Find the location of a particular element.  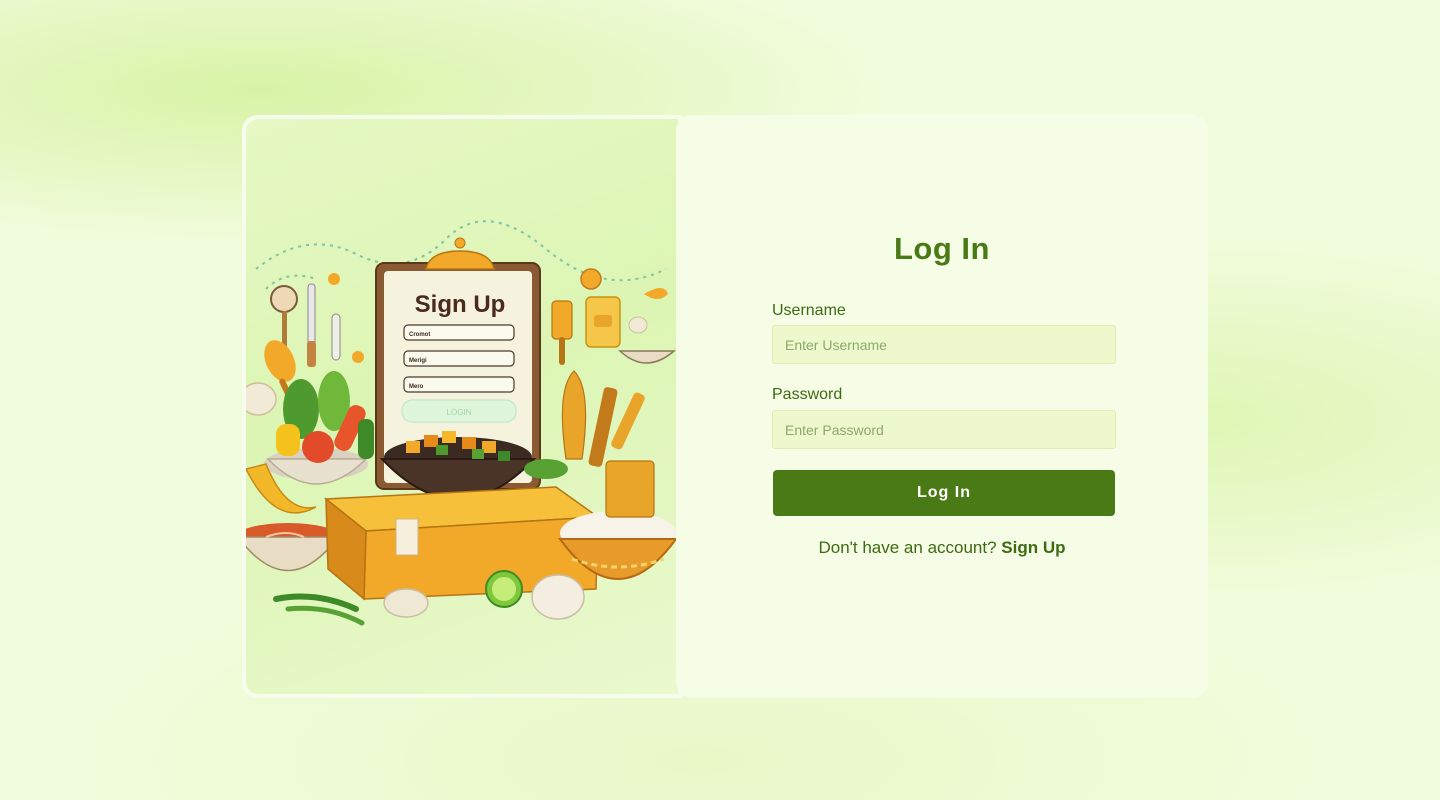

signup-prompt-line: Don't have an account? Sign Up is located at coordinates (942, 548).